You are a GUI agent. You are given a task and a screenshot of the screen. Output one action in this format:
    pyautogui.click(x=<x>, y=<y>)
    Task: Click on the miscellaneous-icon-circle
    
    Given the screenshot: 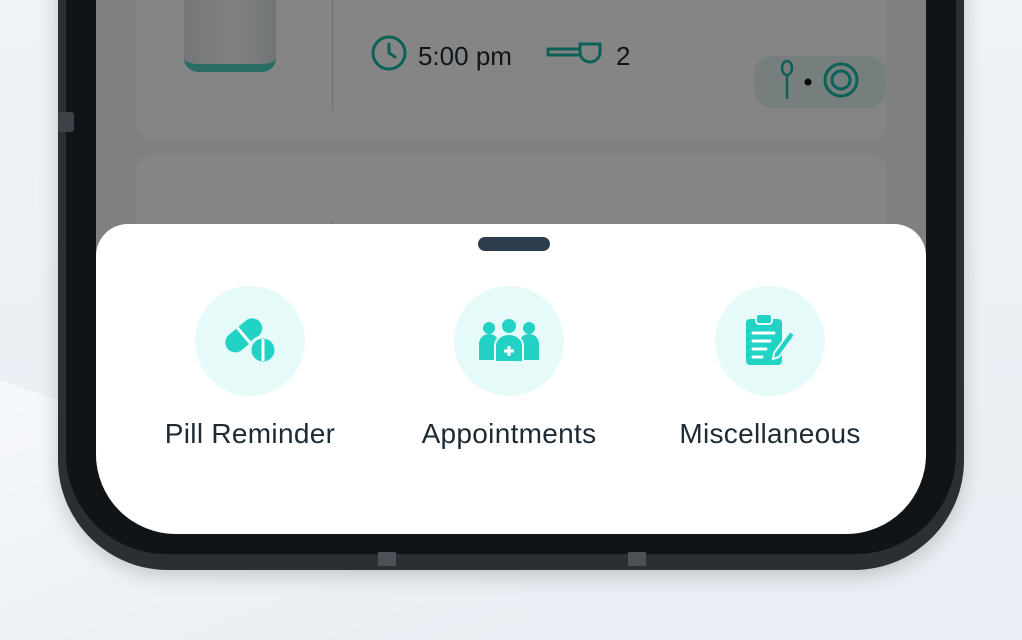 What is the action you would take?
    pyautogui.click(x=770, y=341)
    